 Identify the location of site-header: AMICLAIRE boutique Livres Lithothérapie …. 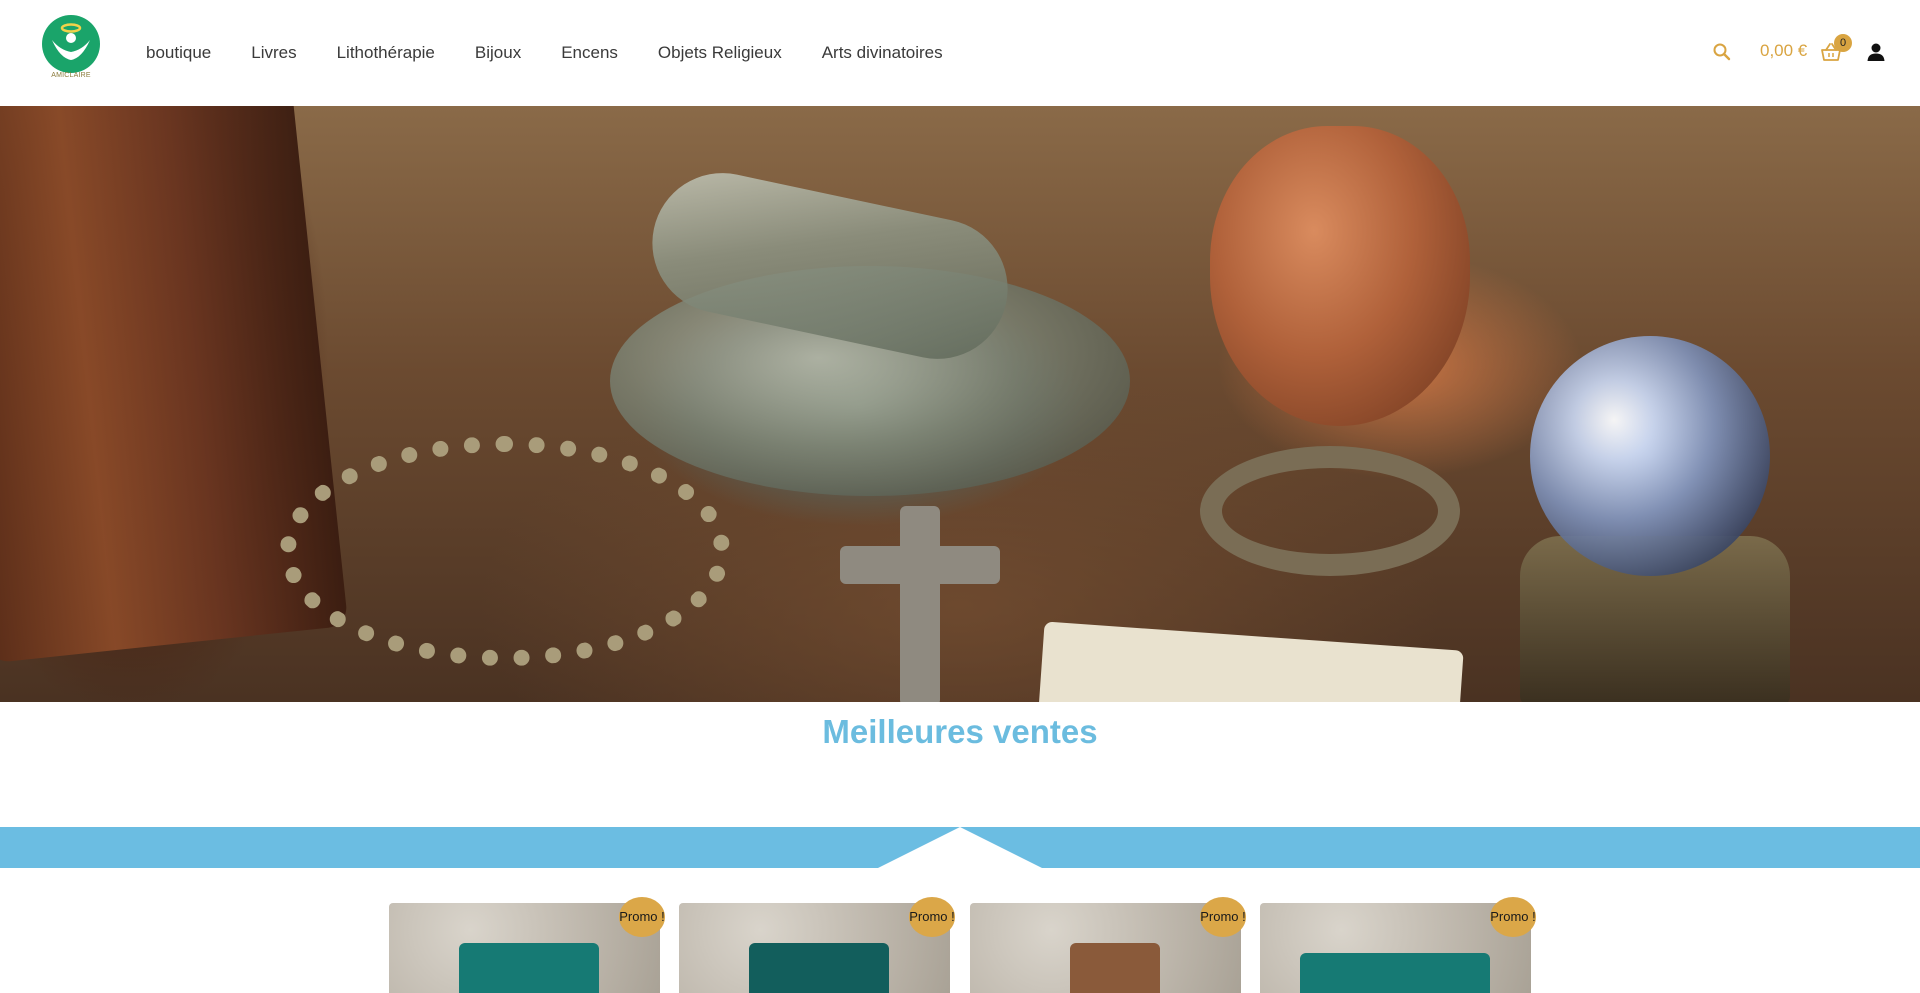
(960, 53).